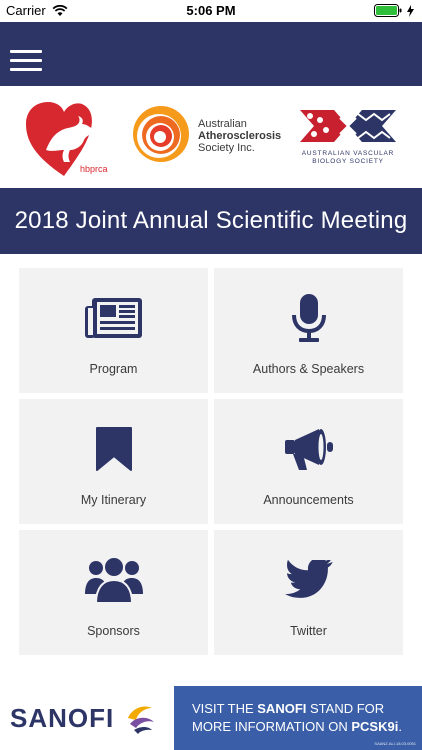 Image resolution: width=422 pixels, height=750 pixels. I want to click on tile-announcements: Announcements, so click(308, 461).